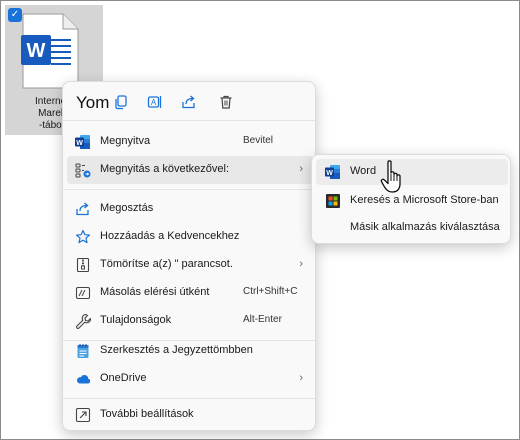 The image size is (520, 440). Describe the element at coordinates (170, 236) in the screenshot. I see `menu-item-label: Hozzáadás a Kedvencekhez` at that location.